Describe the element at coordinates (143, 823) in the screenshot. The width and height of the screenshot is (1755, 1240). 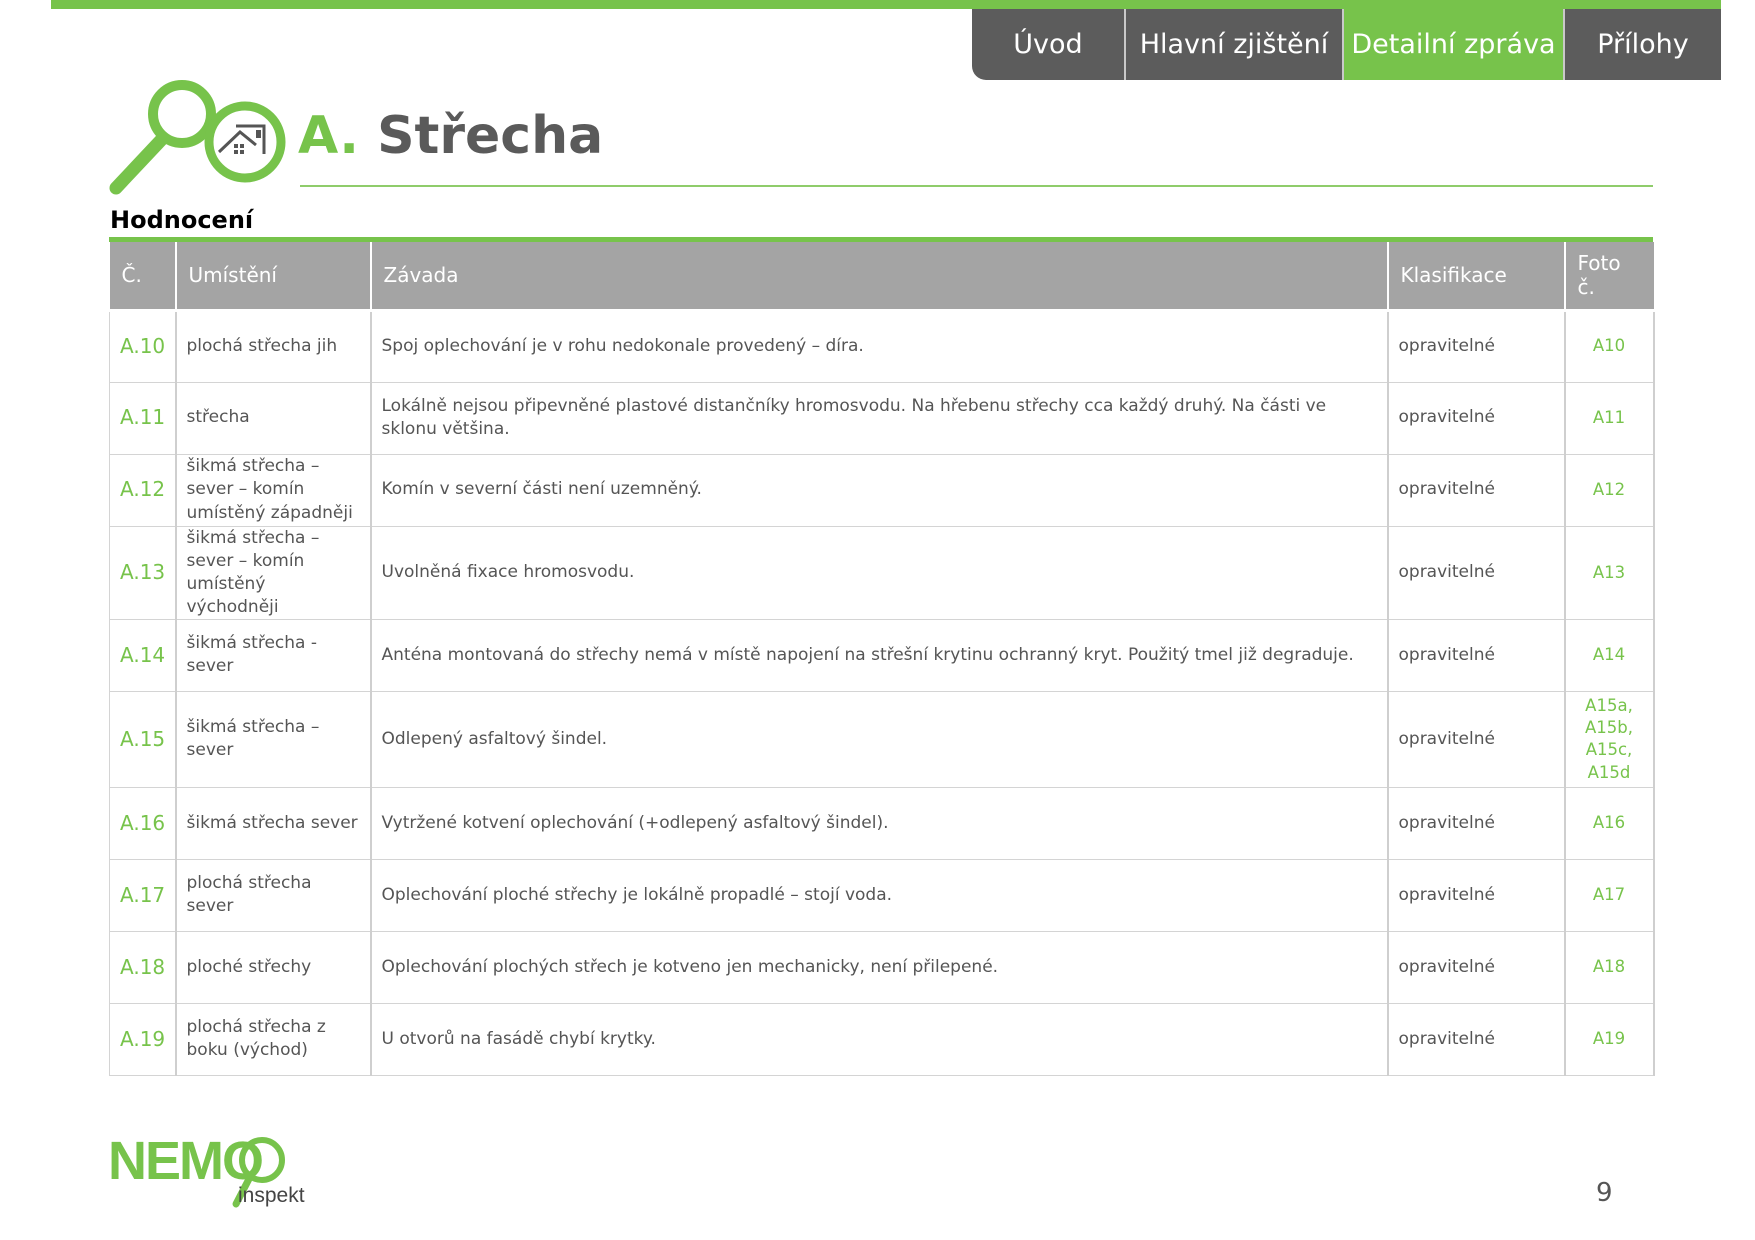
I see `row-number: A.16` at that location.